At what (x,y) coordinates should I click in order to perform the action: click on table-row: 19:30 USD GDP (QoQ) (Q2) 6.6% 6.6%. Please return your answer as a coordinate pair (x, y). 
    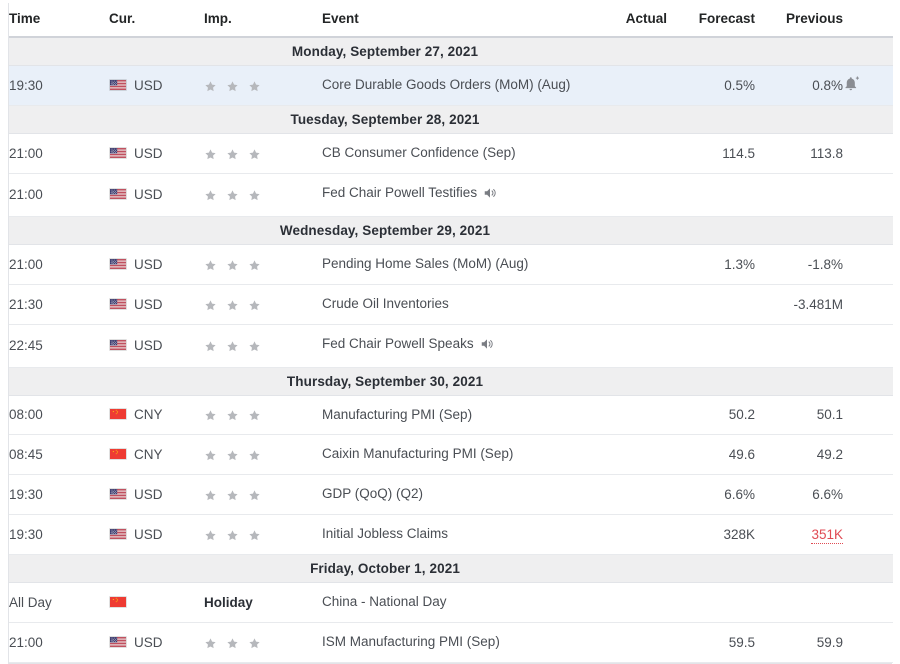
    Looking at the image, I should click on (451, 495).